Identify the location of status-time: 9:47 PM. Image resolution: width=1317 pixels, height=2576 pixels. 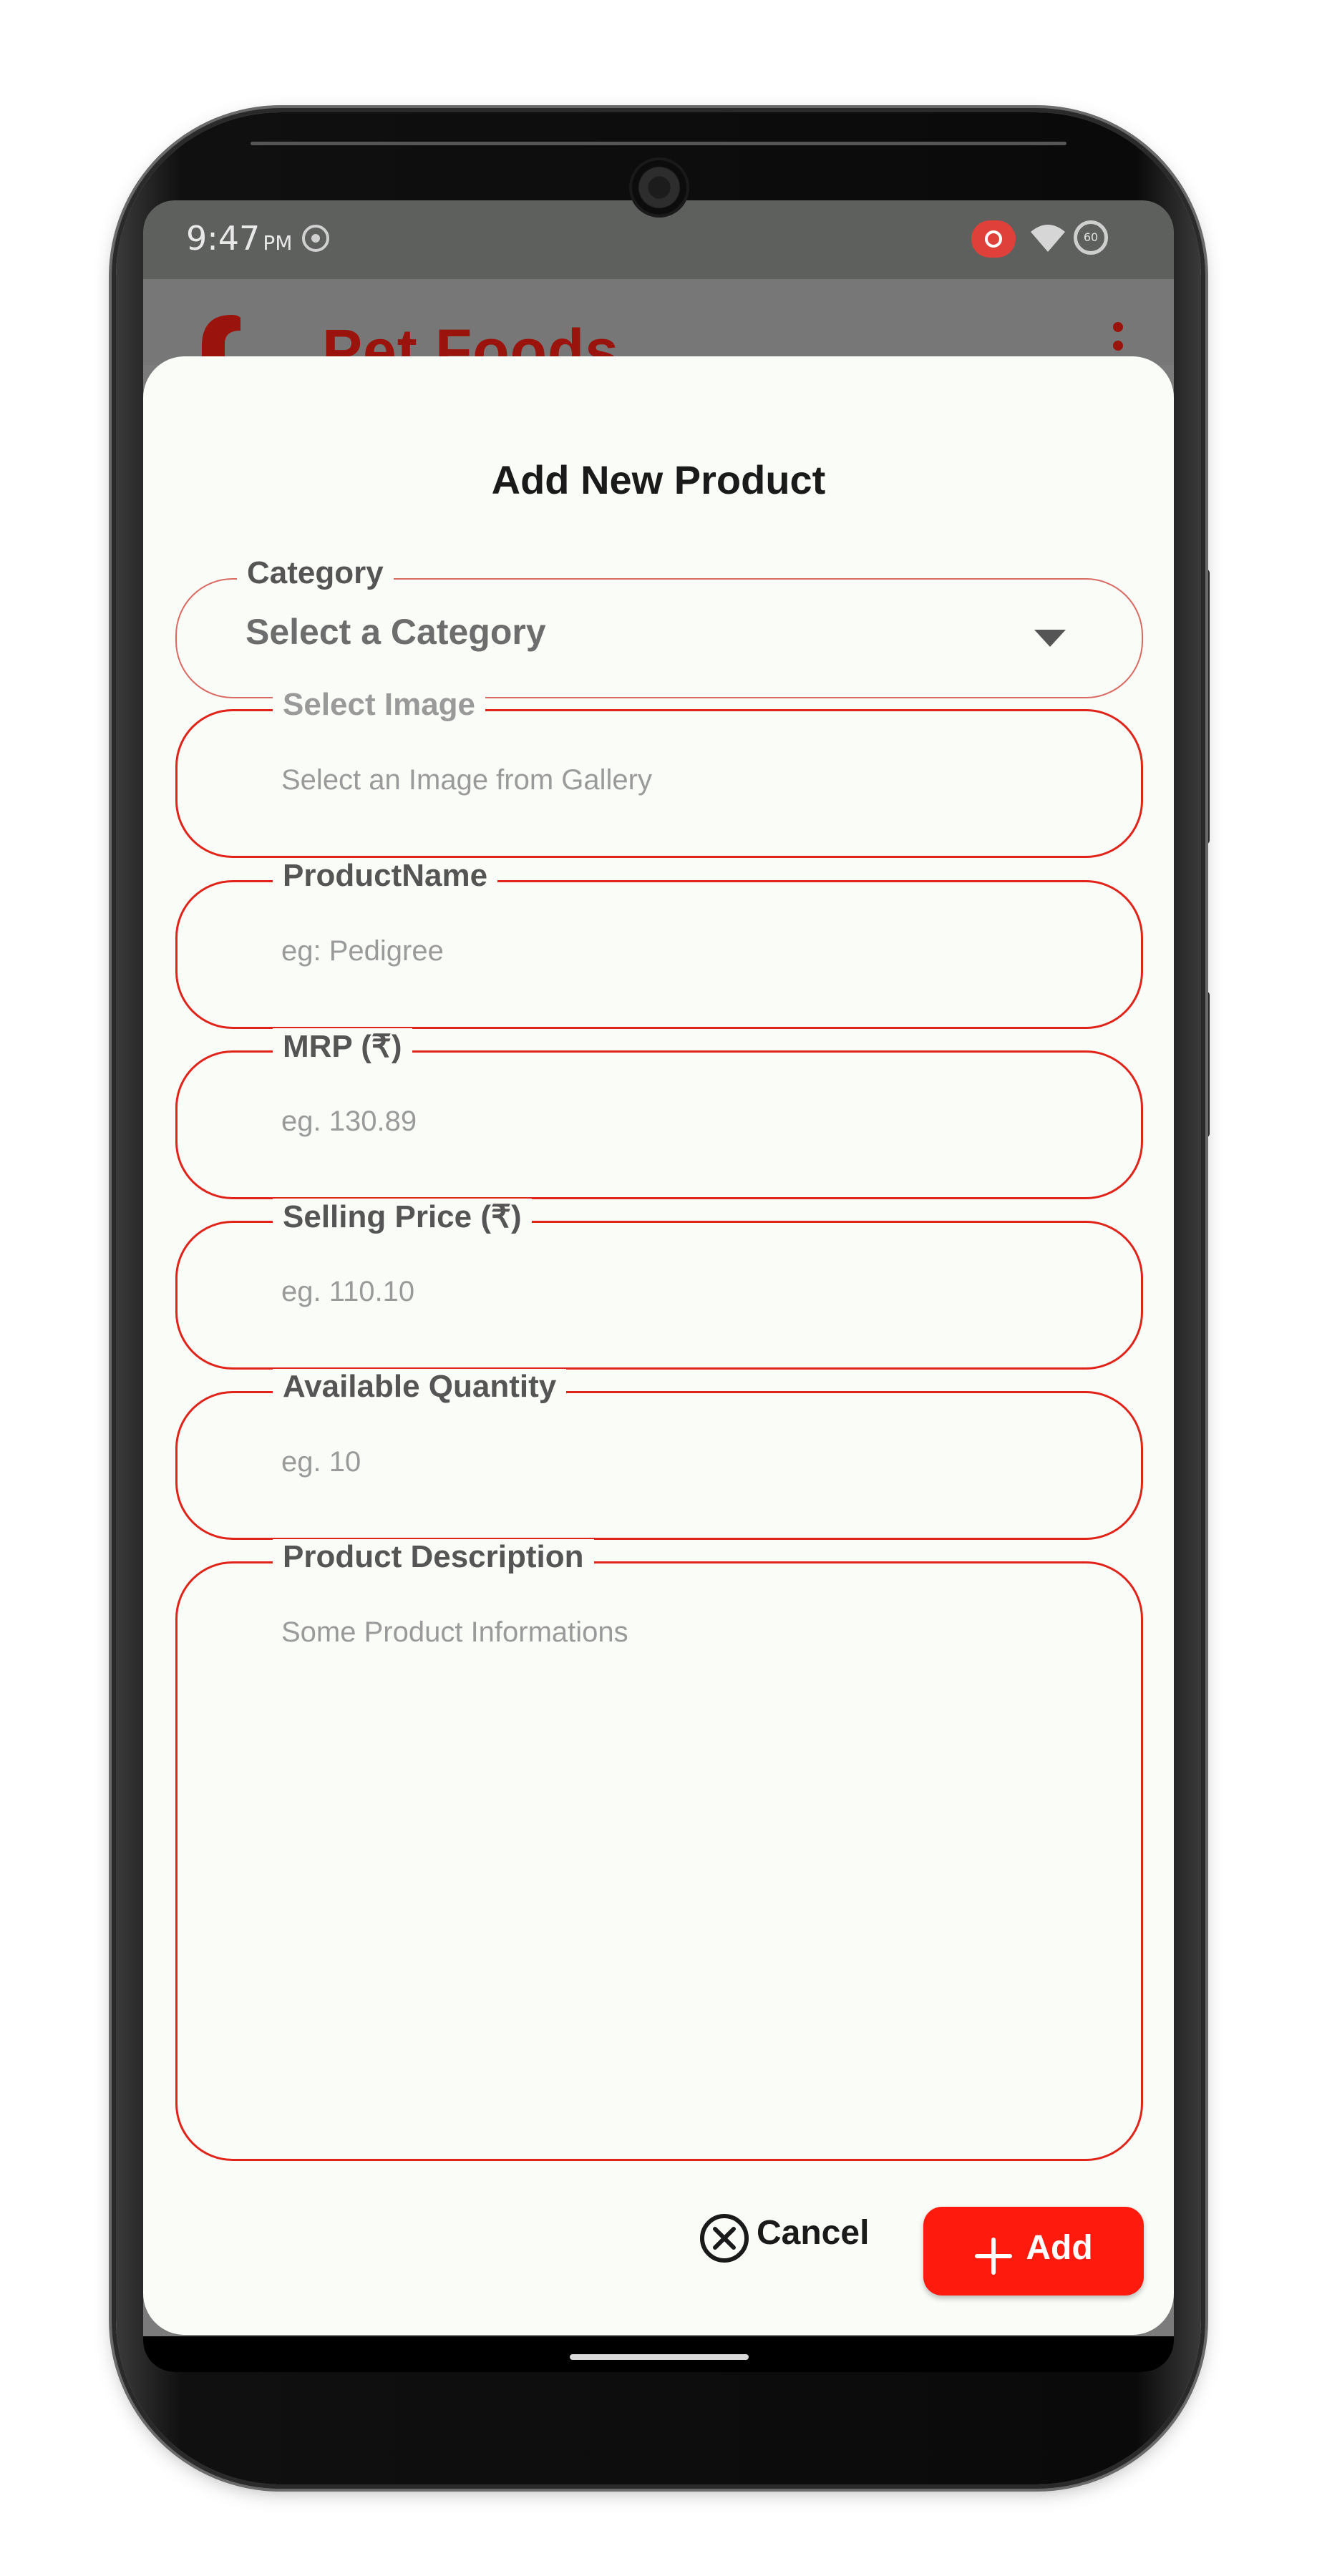
(239, 238).